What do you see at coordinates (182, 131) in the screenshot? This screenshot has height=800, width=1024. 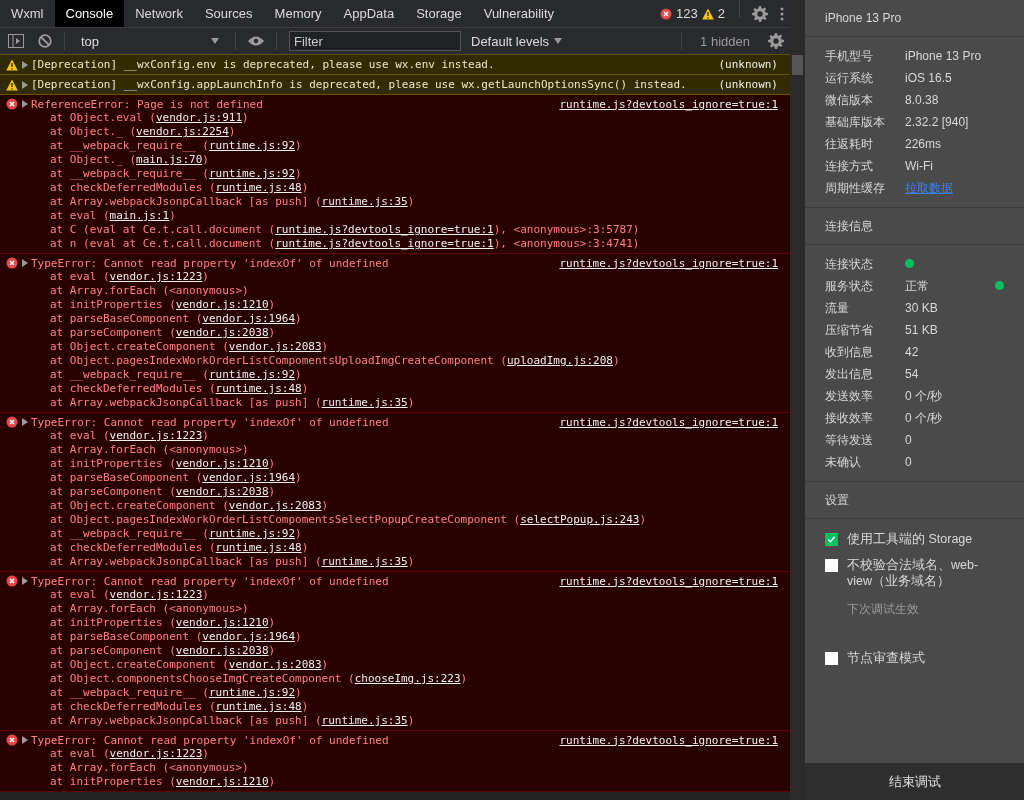 I see `source-link: vendor.js:2254` at bounding box center [182, 131].